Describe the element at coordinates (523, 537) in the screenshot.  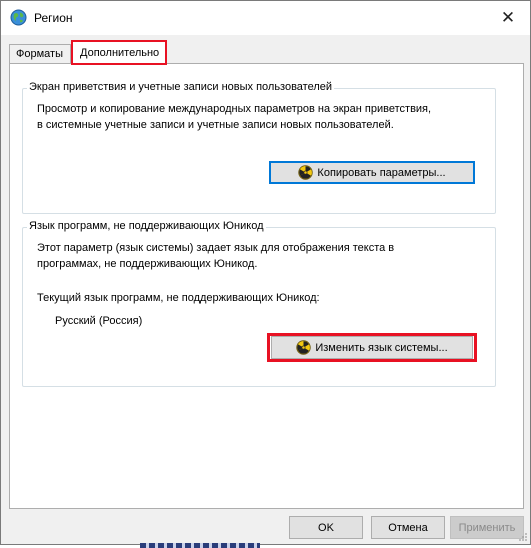
I see `resize-grip-icon` at that location.